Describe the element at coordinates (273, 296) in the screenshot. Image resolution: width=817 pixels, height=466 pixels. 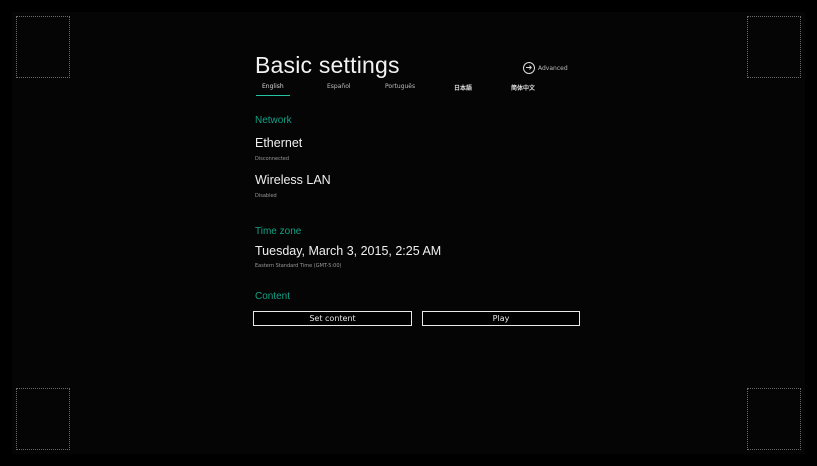
I see `content-heading: Content` at that location.